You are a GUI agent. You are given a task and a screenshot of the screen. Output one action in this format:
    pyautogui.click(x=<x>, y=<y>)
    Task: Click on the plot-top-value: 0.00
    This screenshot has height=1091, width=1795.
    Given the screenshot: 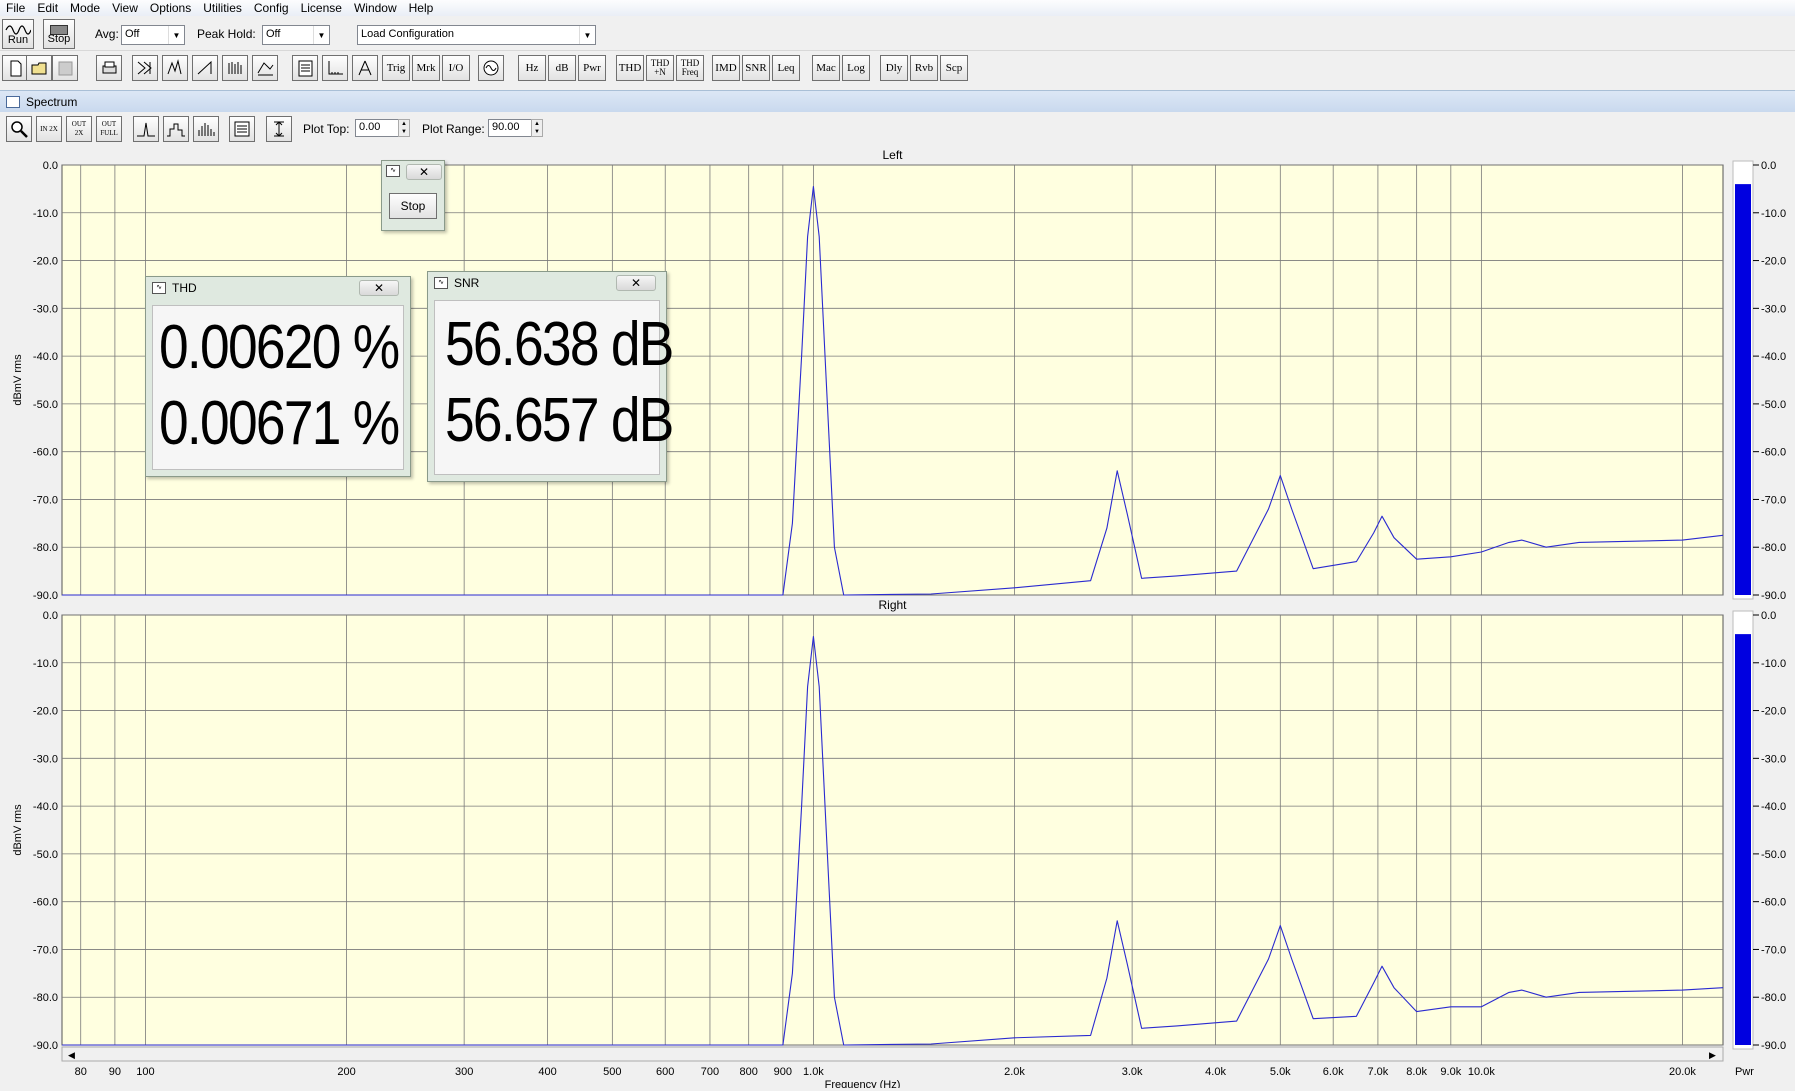 What is the action you would take?
    pyautogui.click(x=369, y=127)
    